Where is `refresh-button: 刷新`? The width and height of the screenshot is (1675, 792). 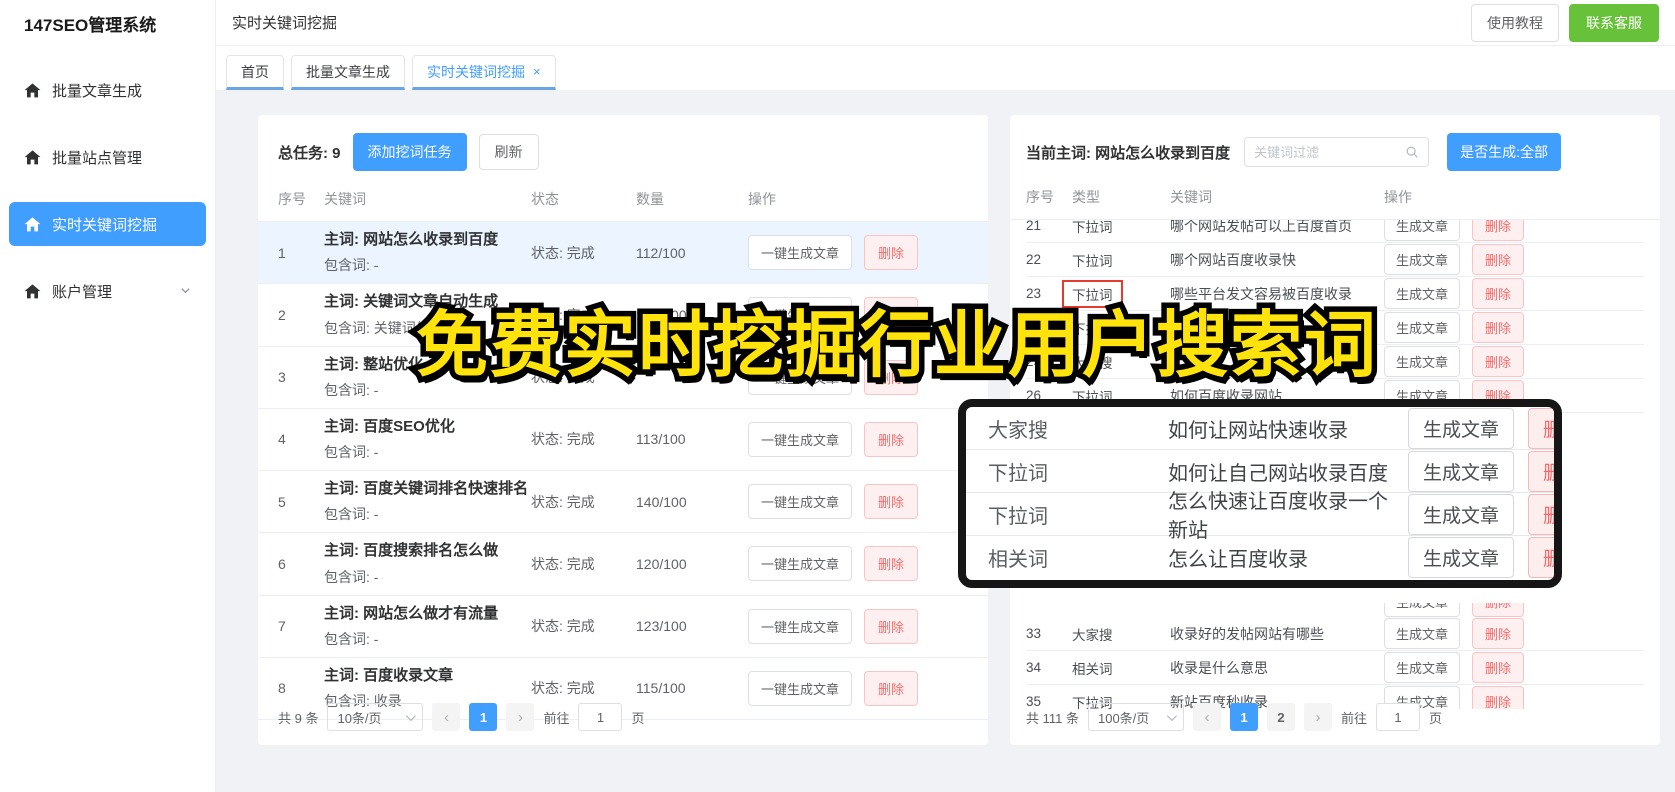 refresh-button: 刷新 is located at coordinates (508, 152).